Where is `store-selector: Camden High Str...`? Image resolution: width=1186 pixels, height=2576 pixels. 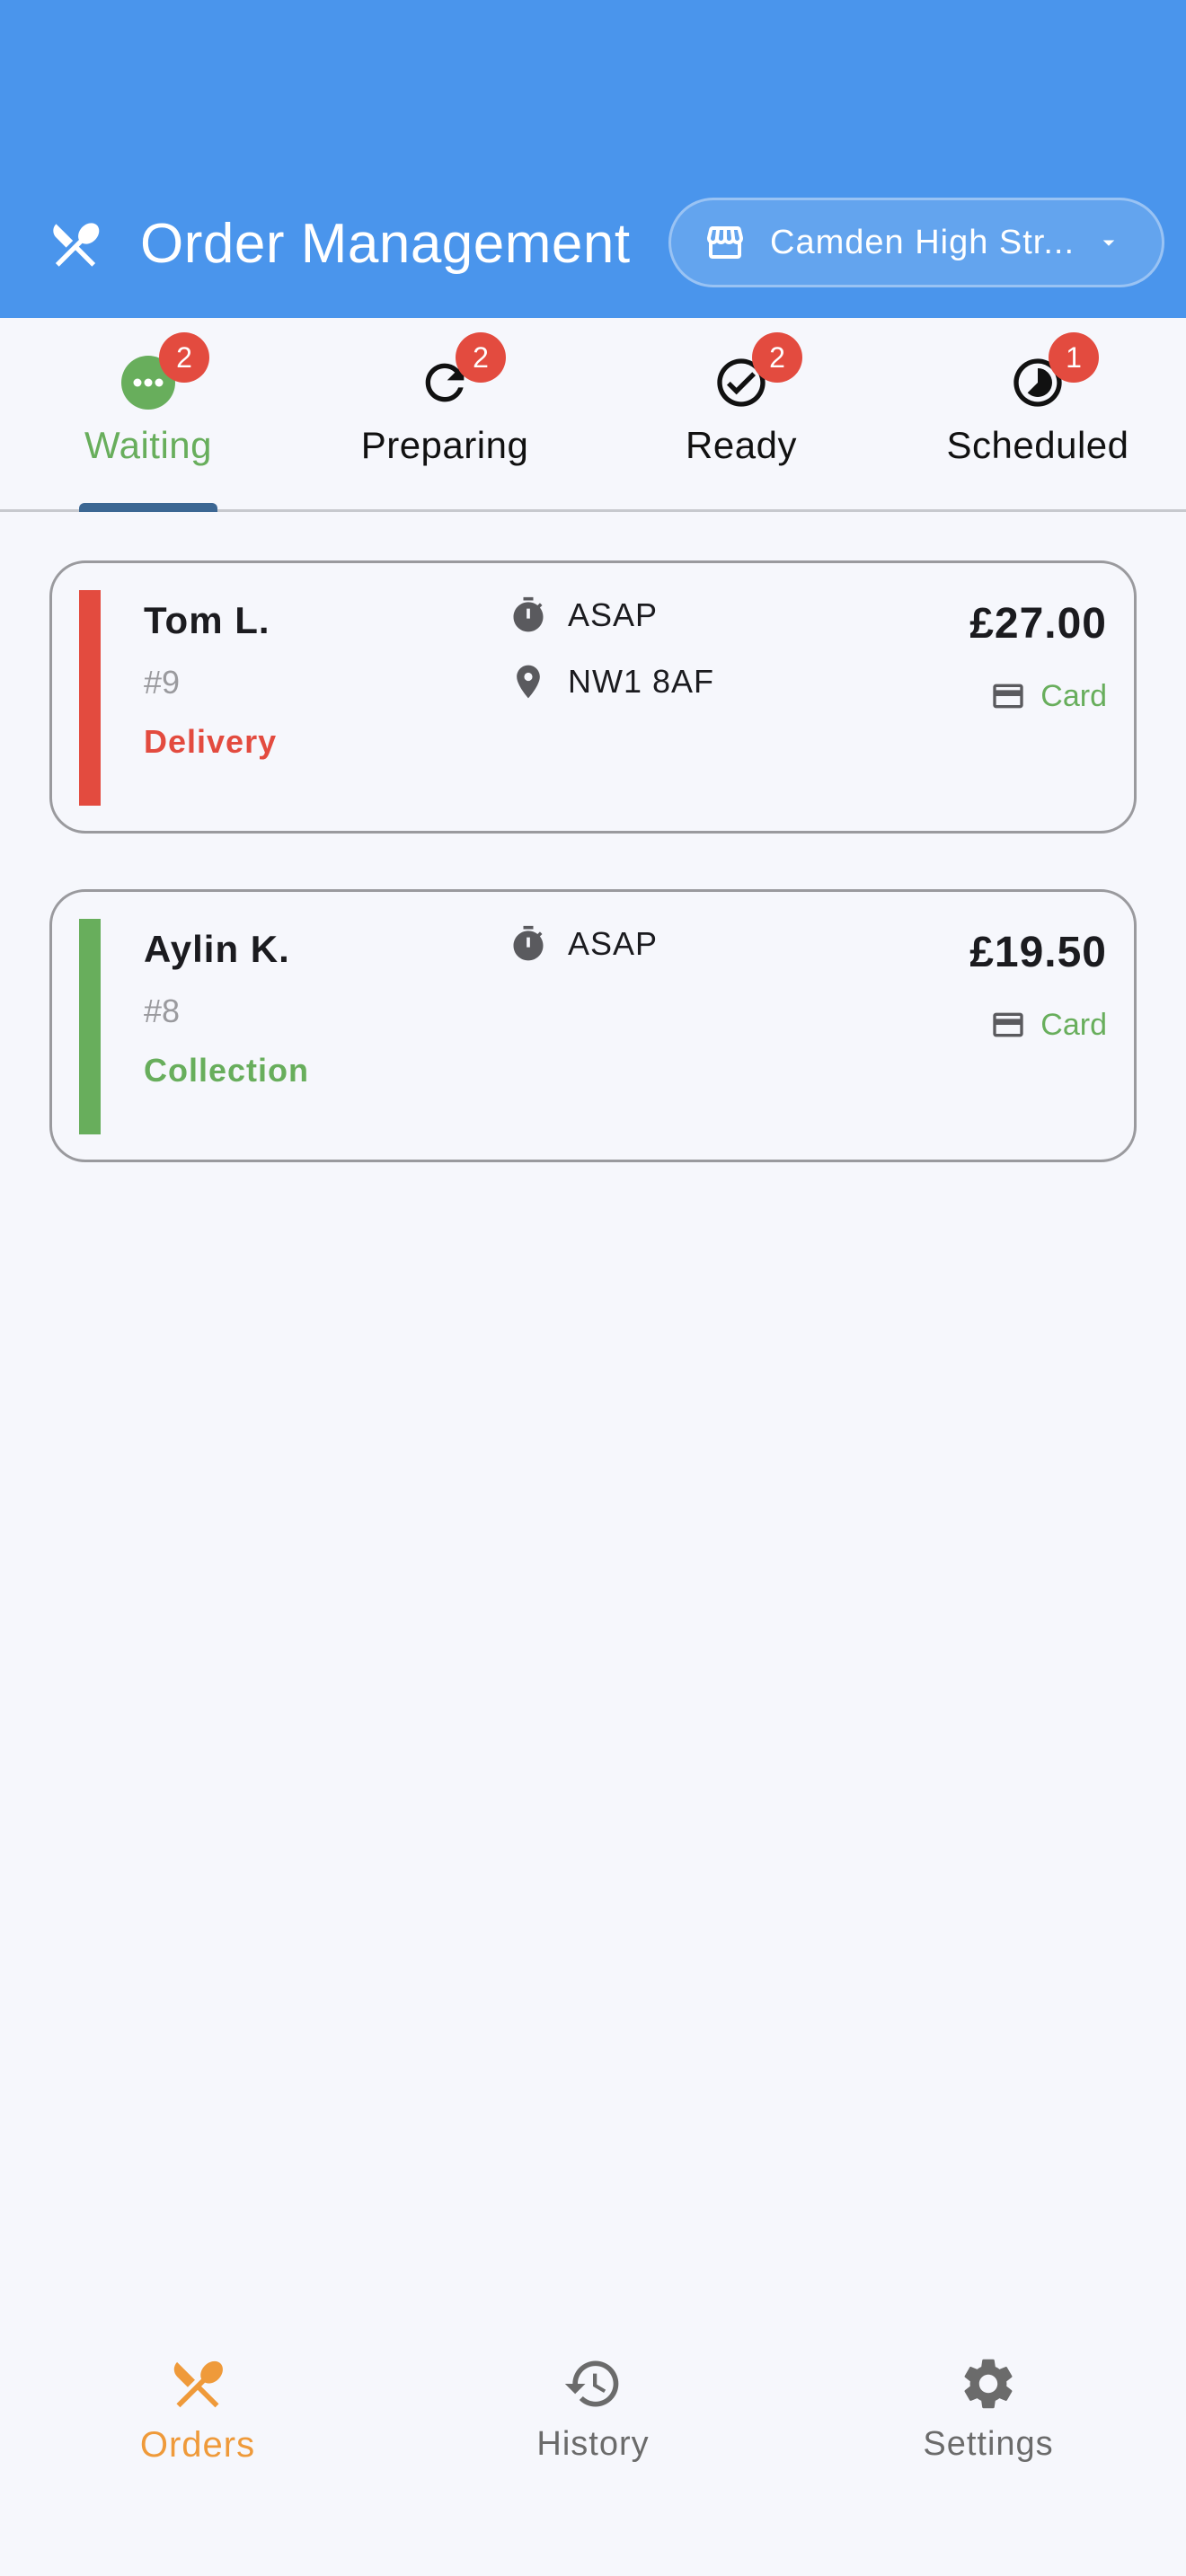 store-selector: Camden High Str... is located at coordinates (916, 242).